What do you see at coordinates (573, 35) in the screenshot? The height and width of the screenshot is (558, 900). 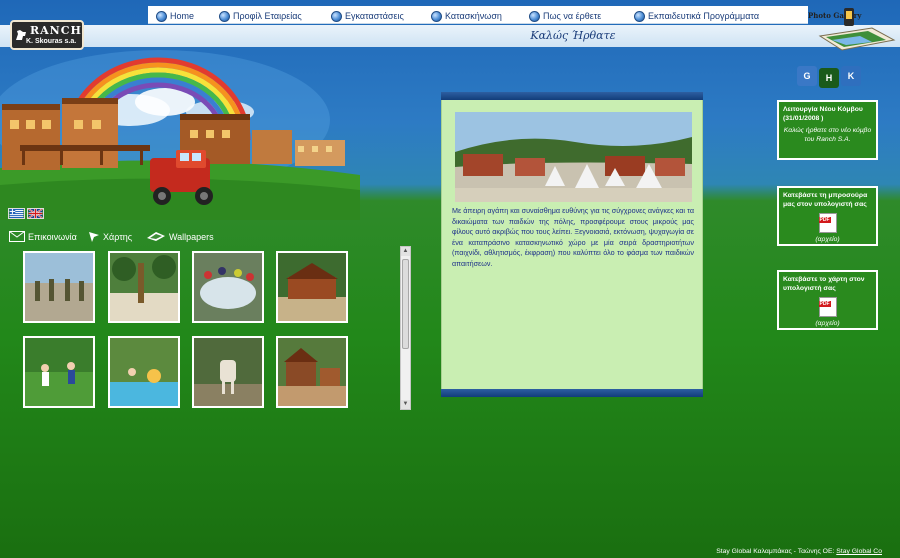 I see `welcome-title: Καλώς Ήρθατε` at bounding box center [573, 35].